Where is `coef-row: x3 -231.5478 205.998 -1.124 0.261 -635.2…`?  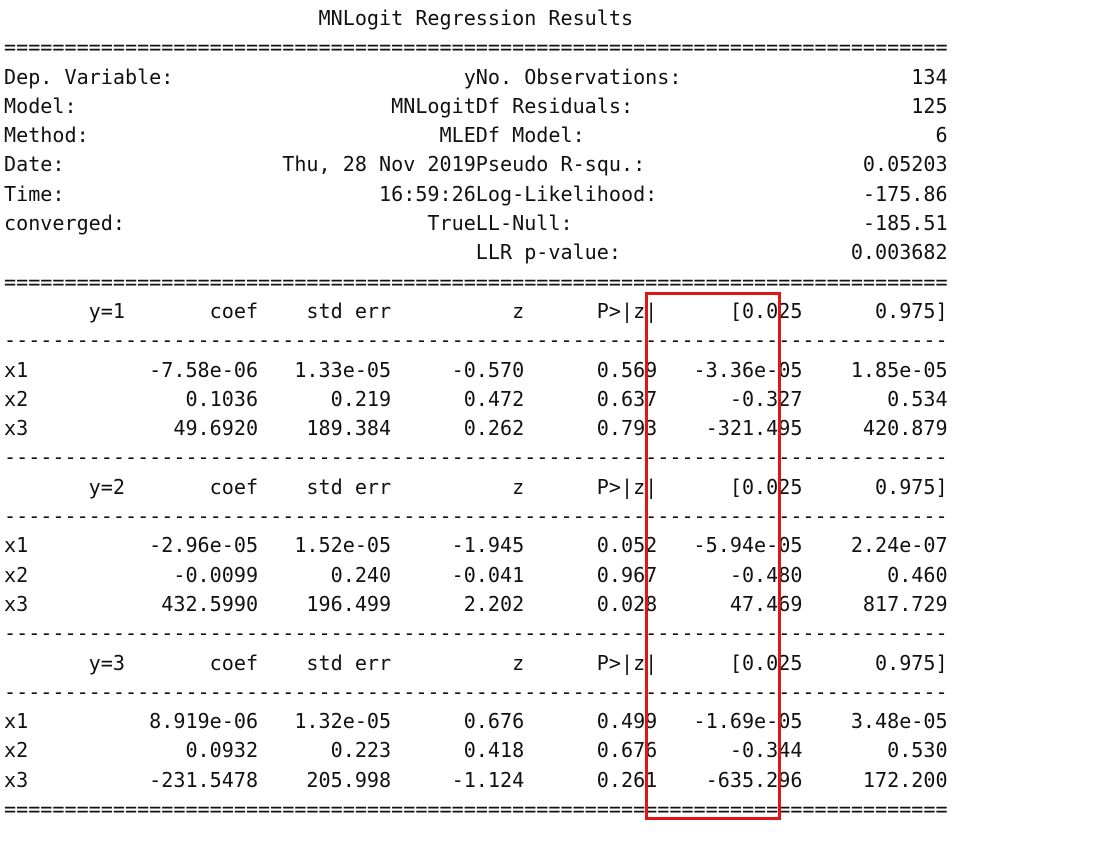
coef-row: x3 -231.5478 205.998 -1.124 0.261 -635.2… is located at coordinates (476, 779).